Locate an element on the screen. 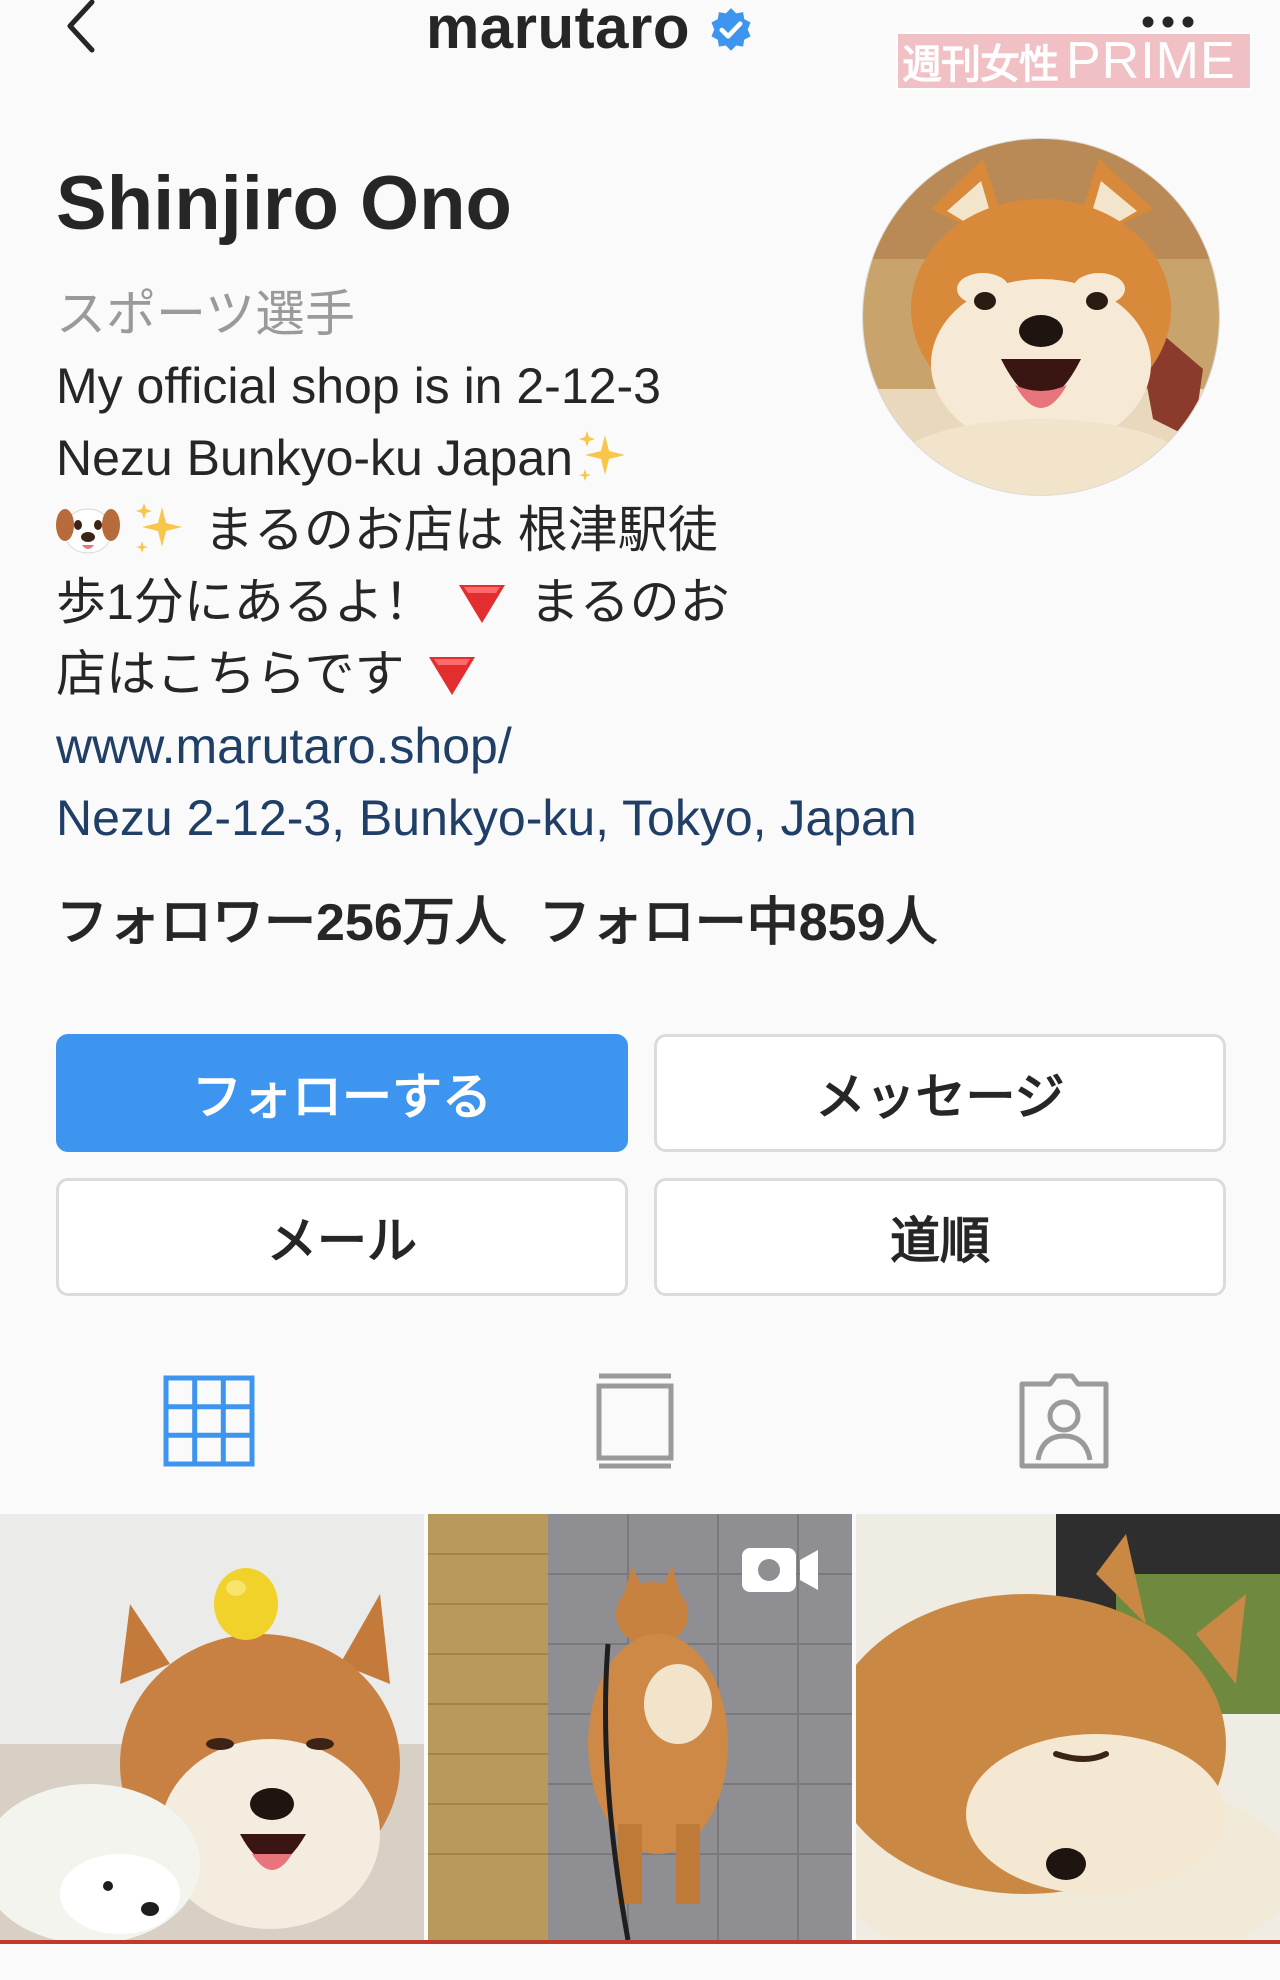  bio-line-5: 店はこちらです is located at coordinates (230, 674).